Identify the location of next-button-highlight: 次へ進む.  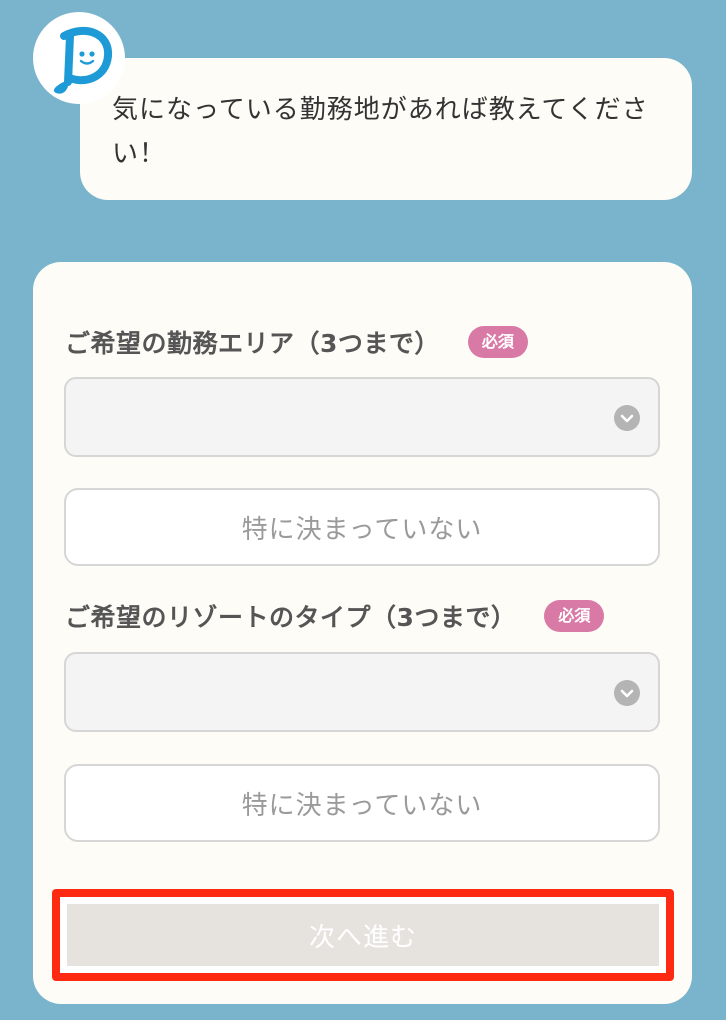
(363, 935).